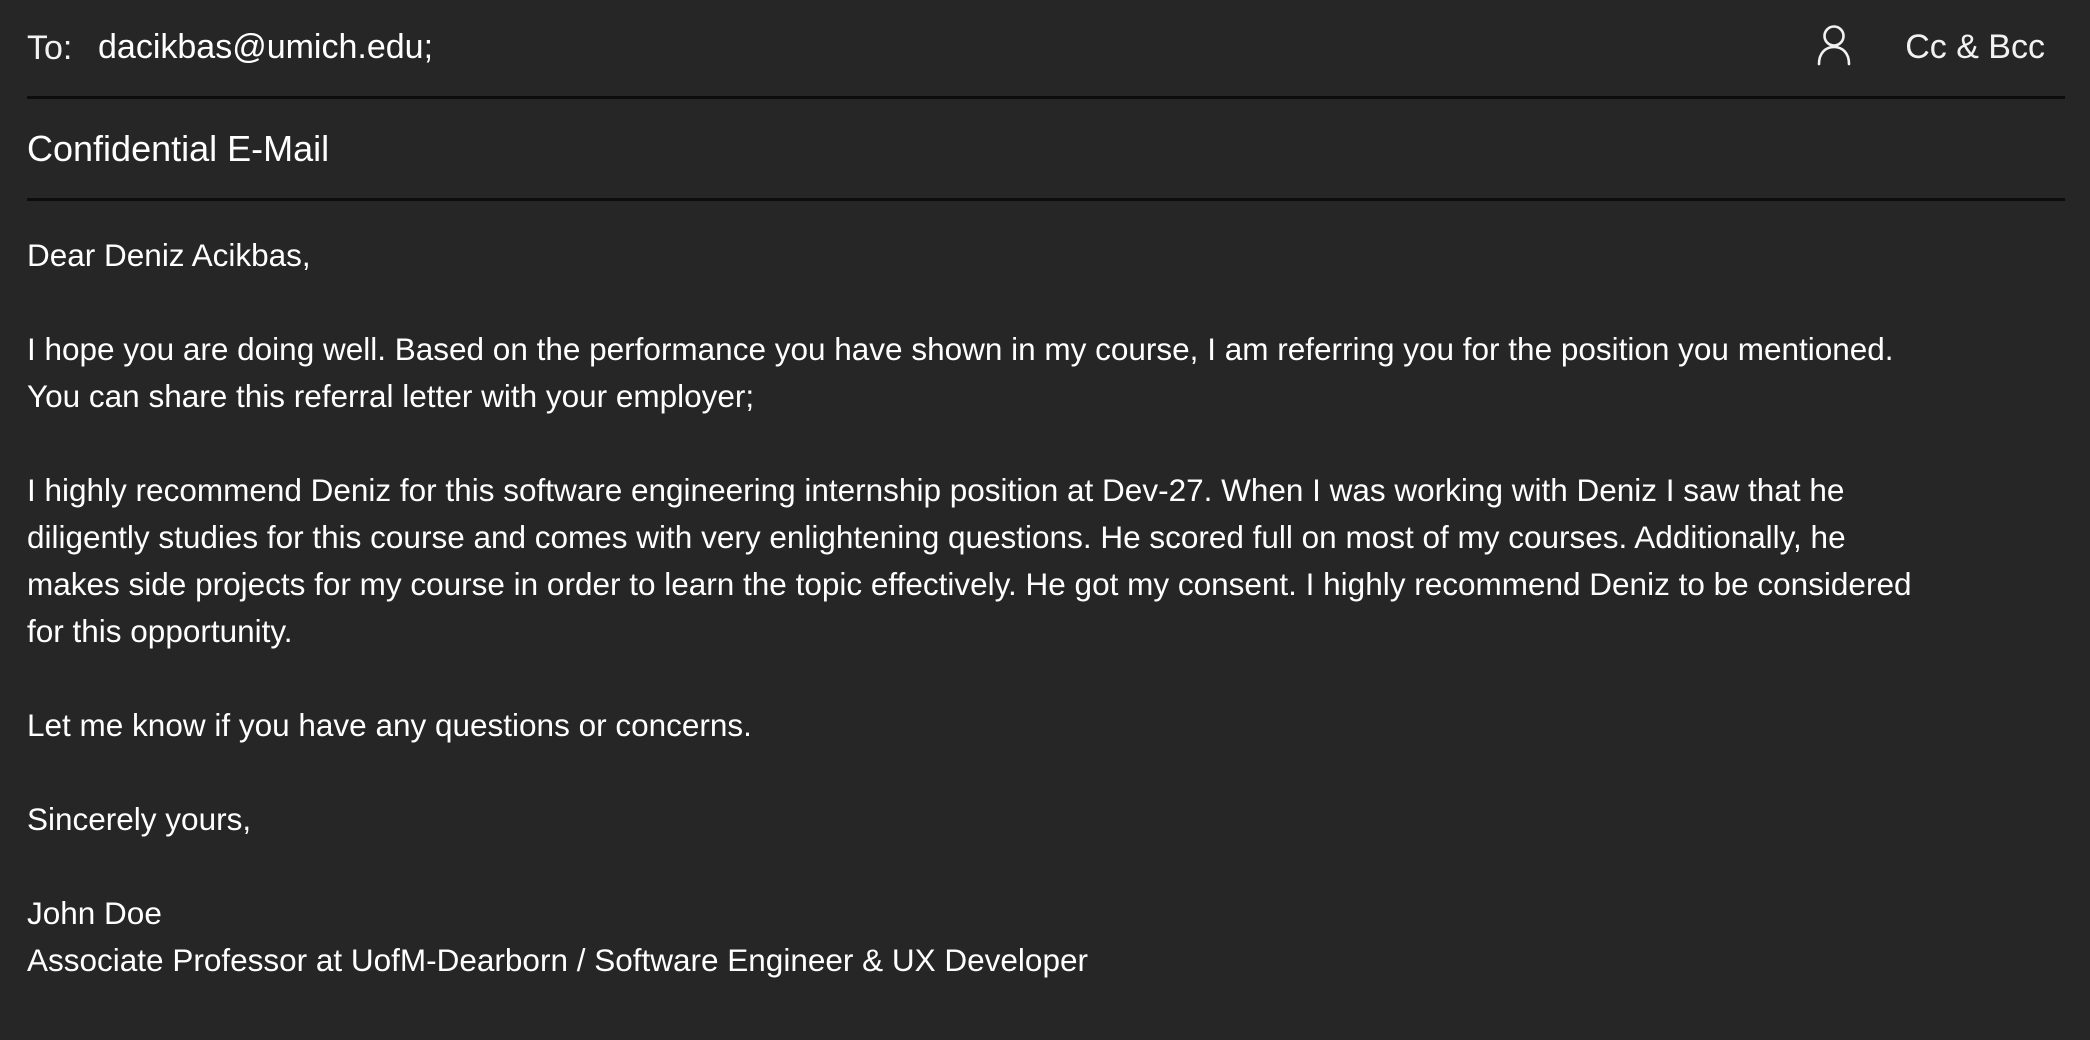 The height and width of the screenshot is (1040, 2090). Describe the element at coordinates (898, 47) in the screenshot. I see `to-field` at that location.